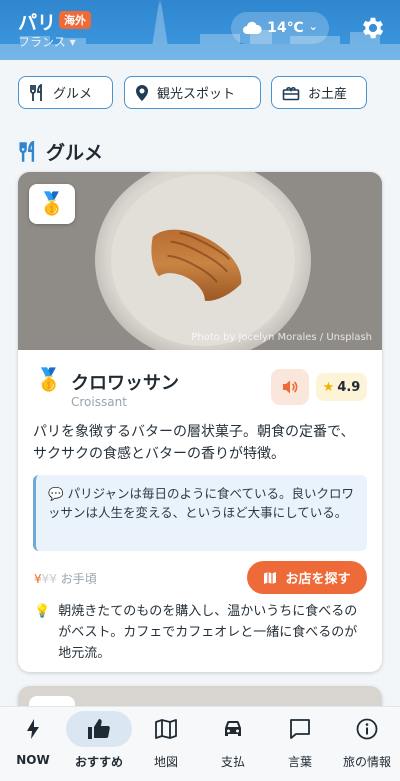 The height and width of the screenshot is (781, 400). What do you see at coordinates (367, 744) in the screenshot?
I see `nav-travel-info: 旅の情報` at bounding box center [367, 744].